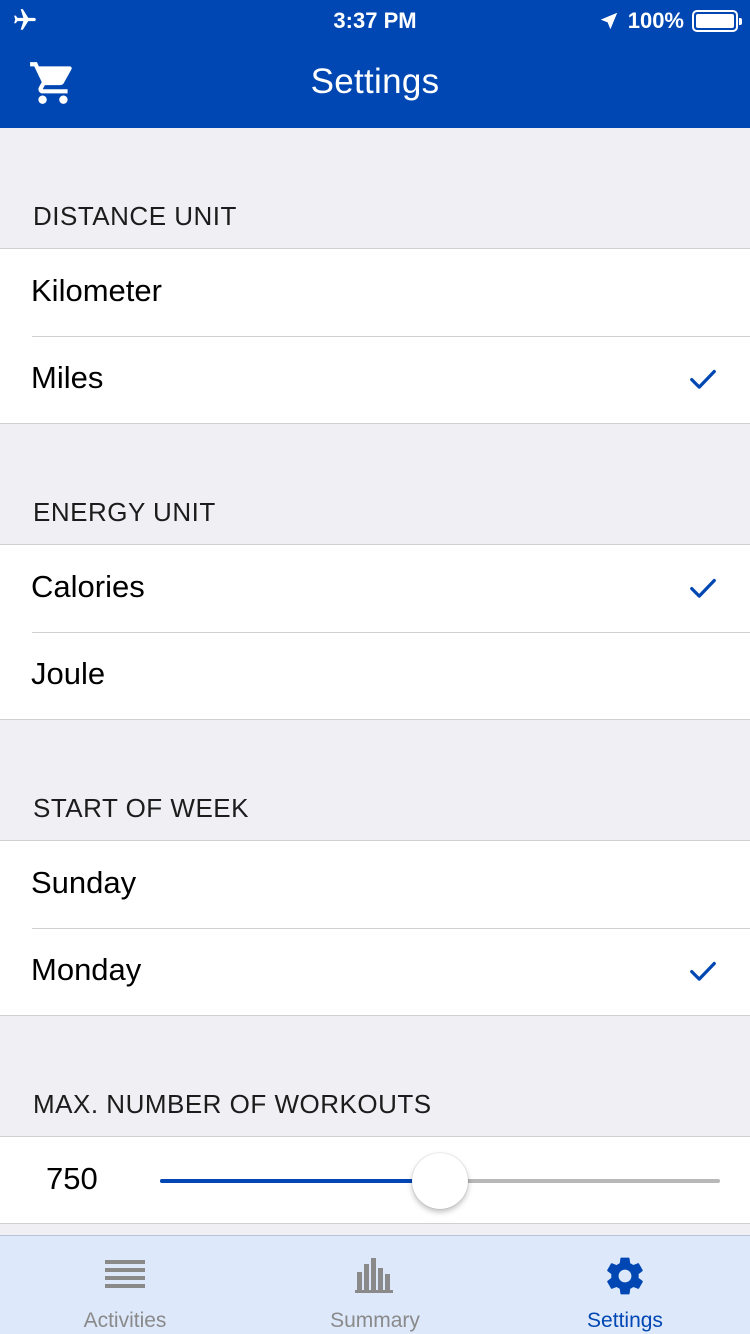  Describe the element at coordinates (625, 1276) in the screenshot. I see `gear-icon` at that location.